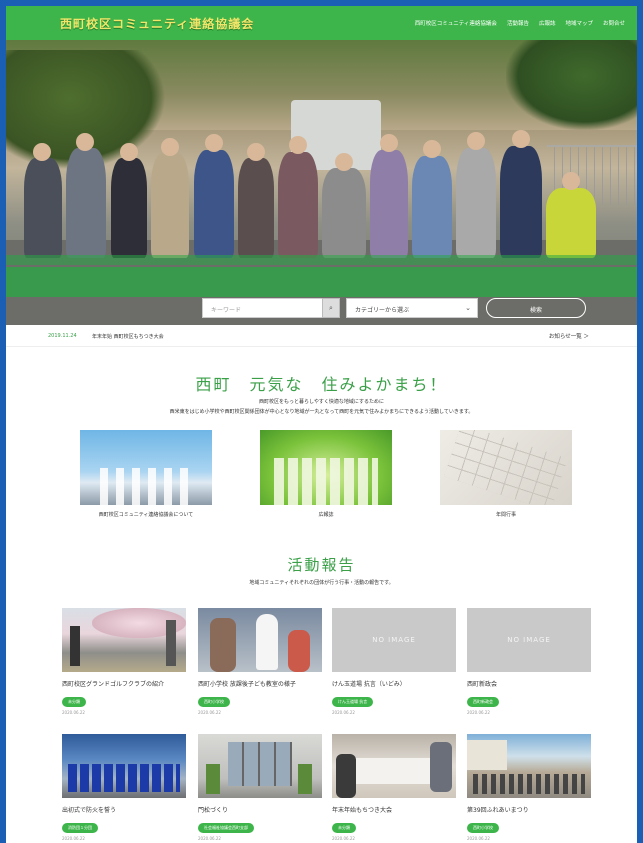  What do you see at coordinates (579, 23) in the screenshot?
I see `nav-item-map: 地域マップ` at bounding box center [579, 23].